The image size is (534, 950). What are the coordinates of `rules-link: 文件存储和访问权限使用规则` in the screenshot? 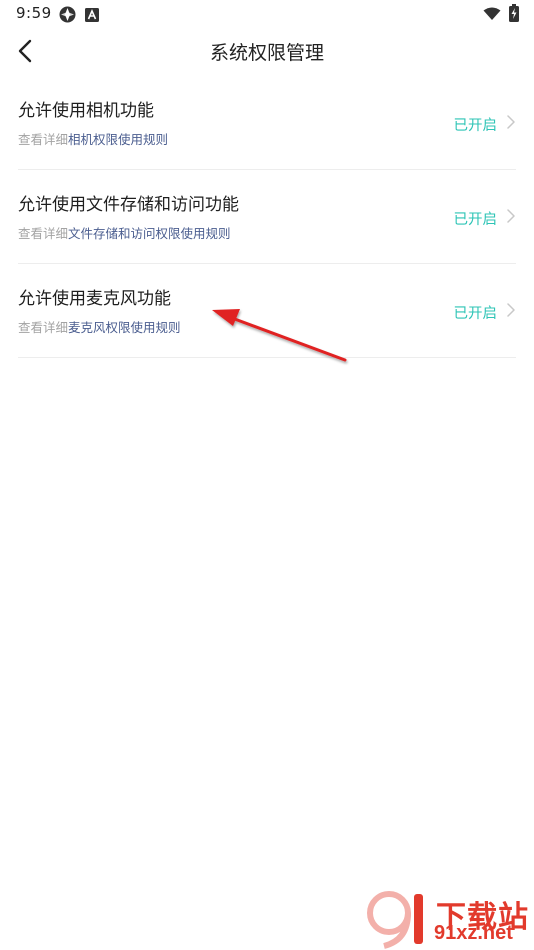 It's located at (149, 233).